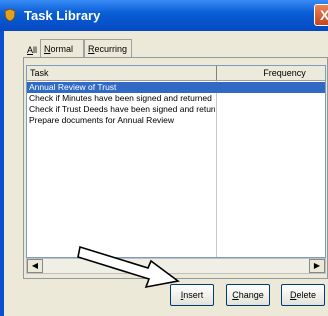 The image size is (328, 316). Describe the element at coordinates (164, 15) in the screenshot. I see `title-bar: Task Library X` at that location.